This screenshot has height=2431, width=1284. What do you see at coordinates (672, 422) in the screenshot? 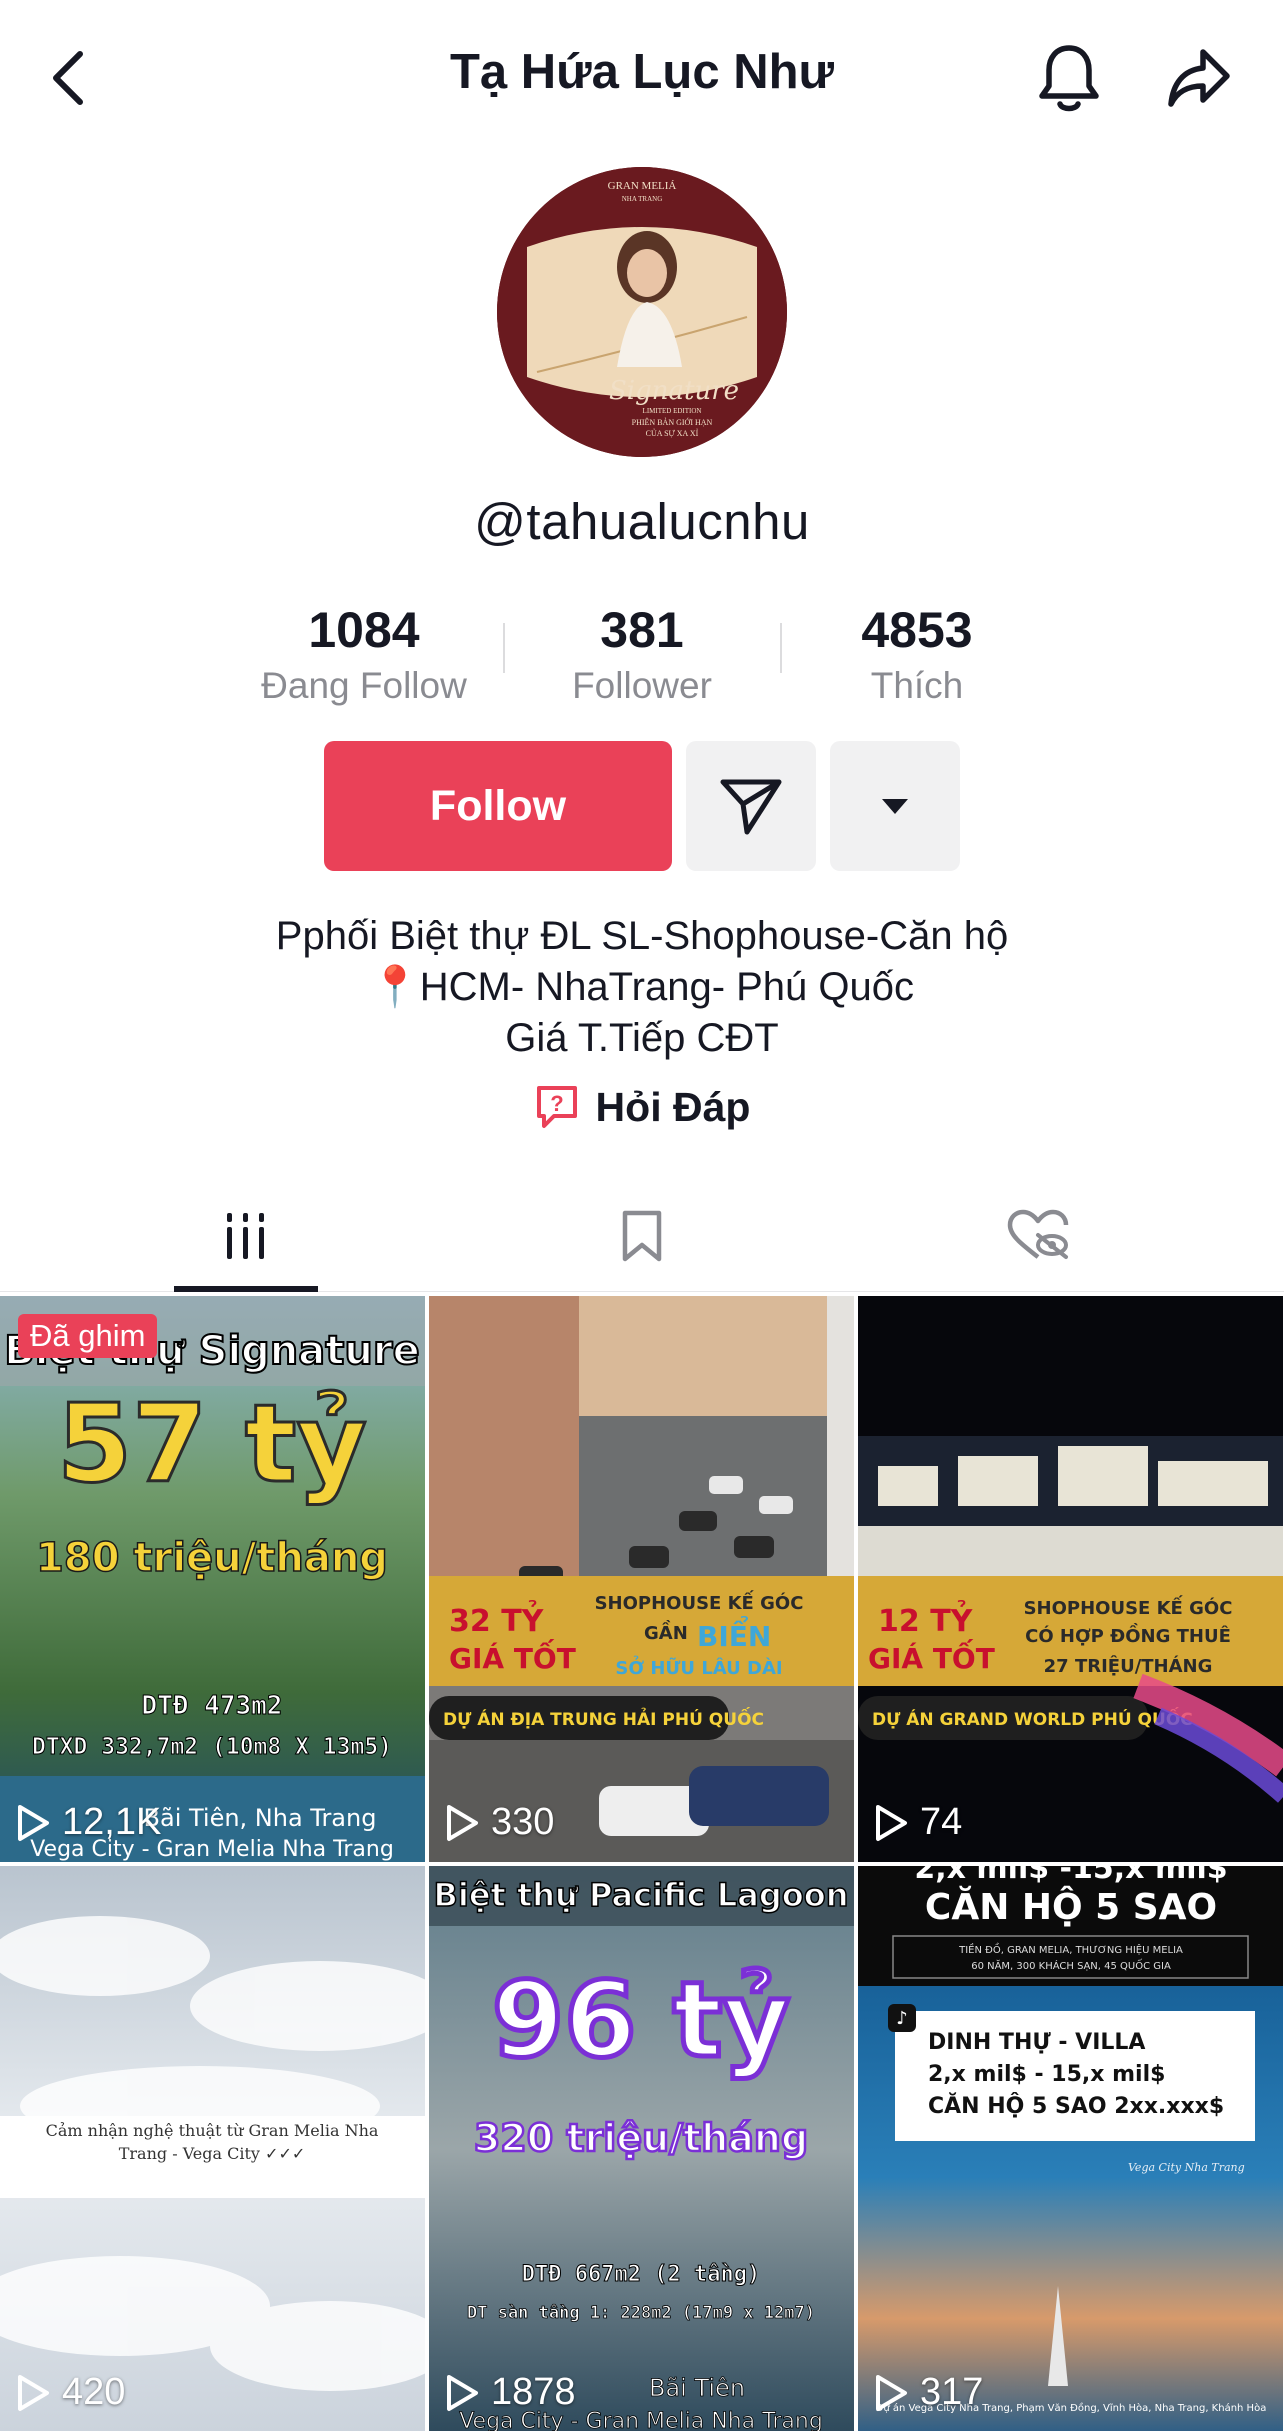
I see `svg-text: PHIÊN BẢN GIỚI HẠN` at bounding box center [672, 422].